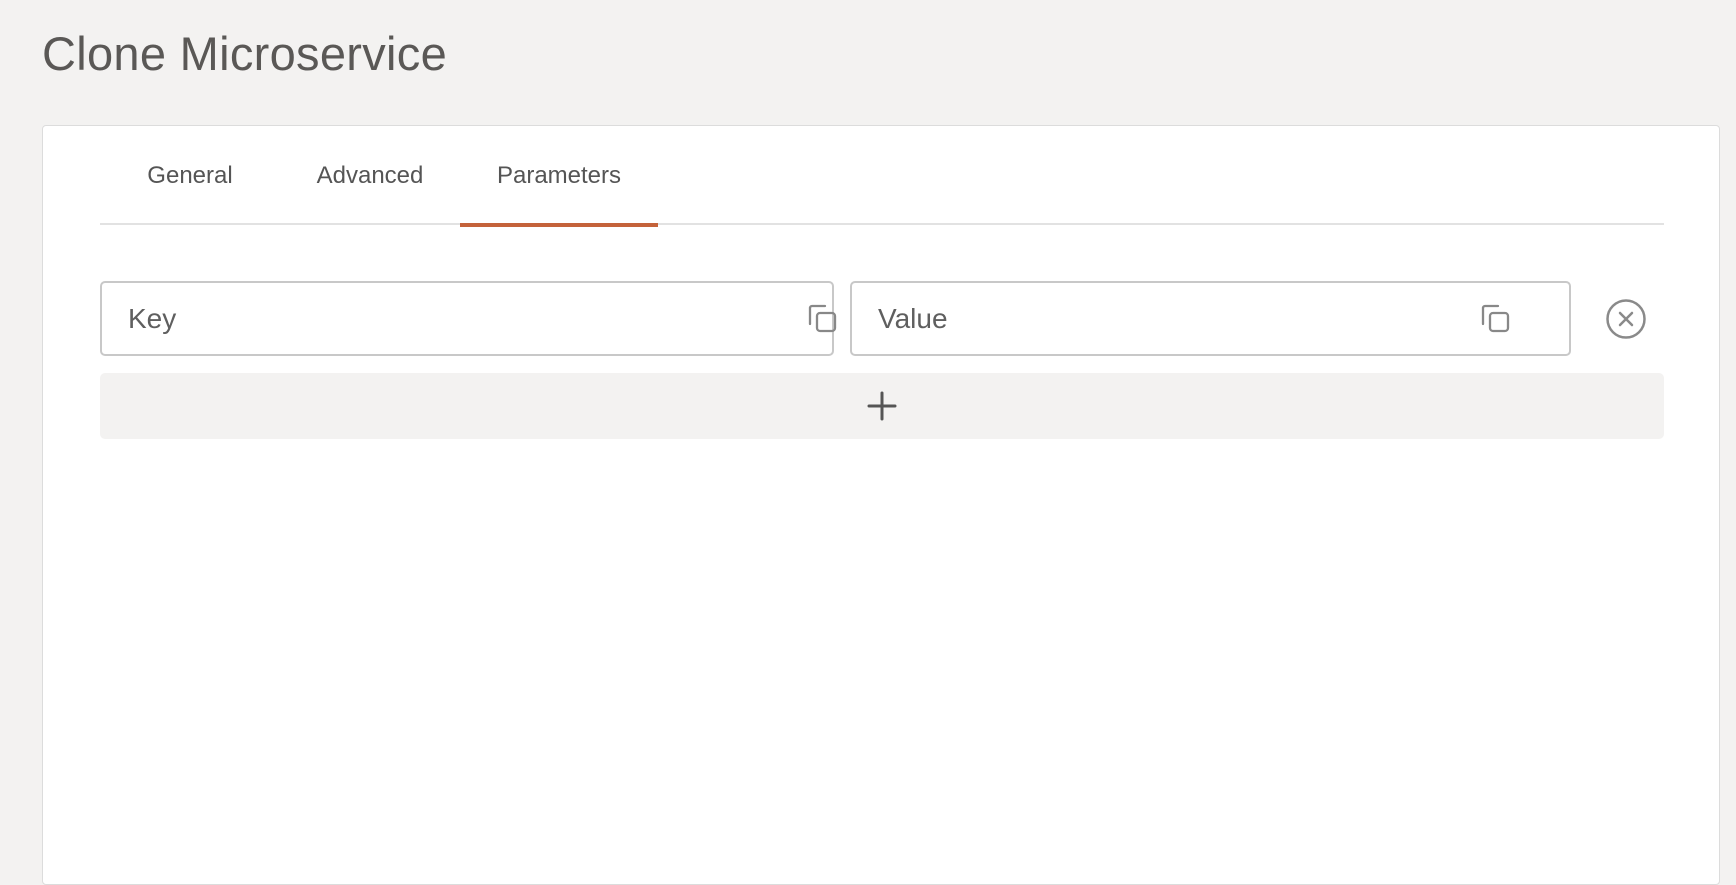  I want to click on page-title: Clone Microservice, so click(245, 53).